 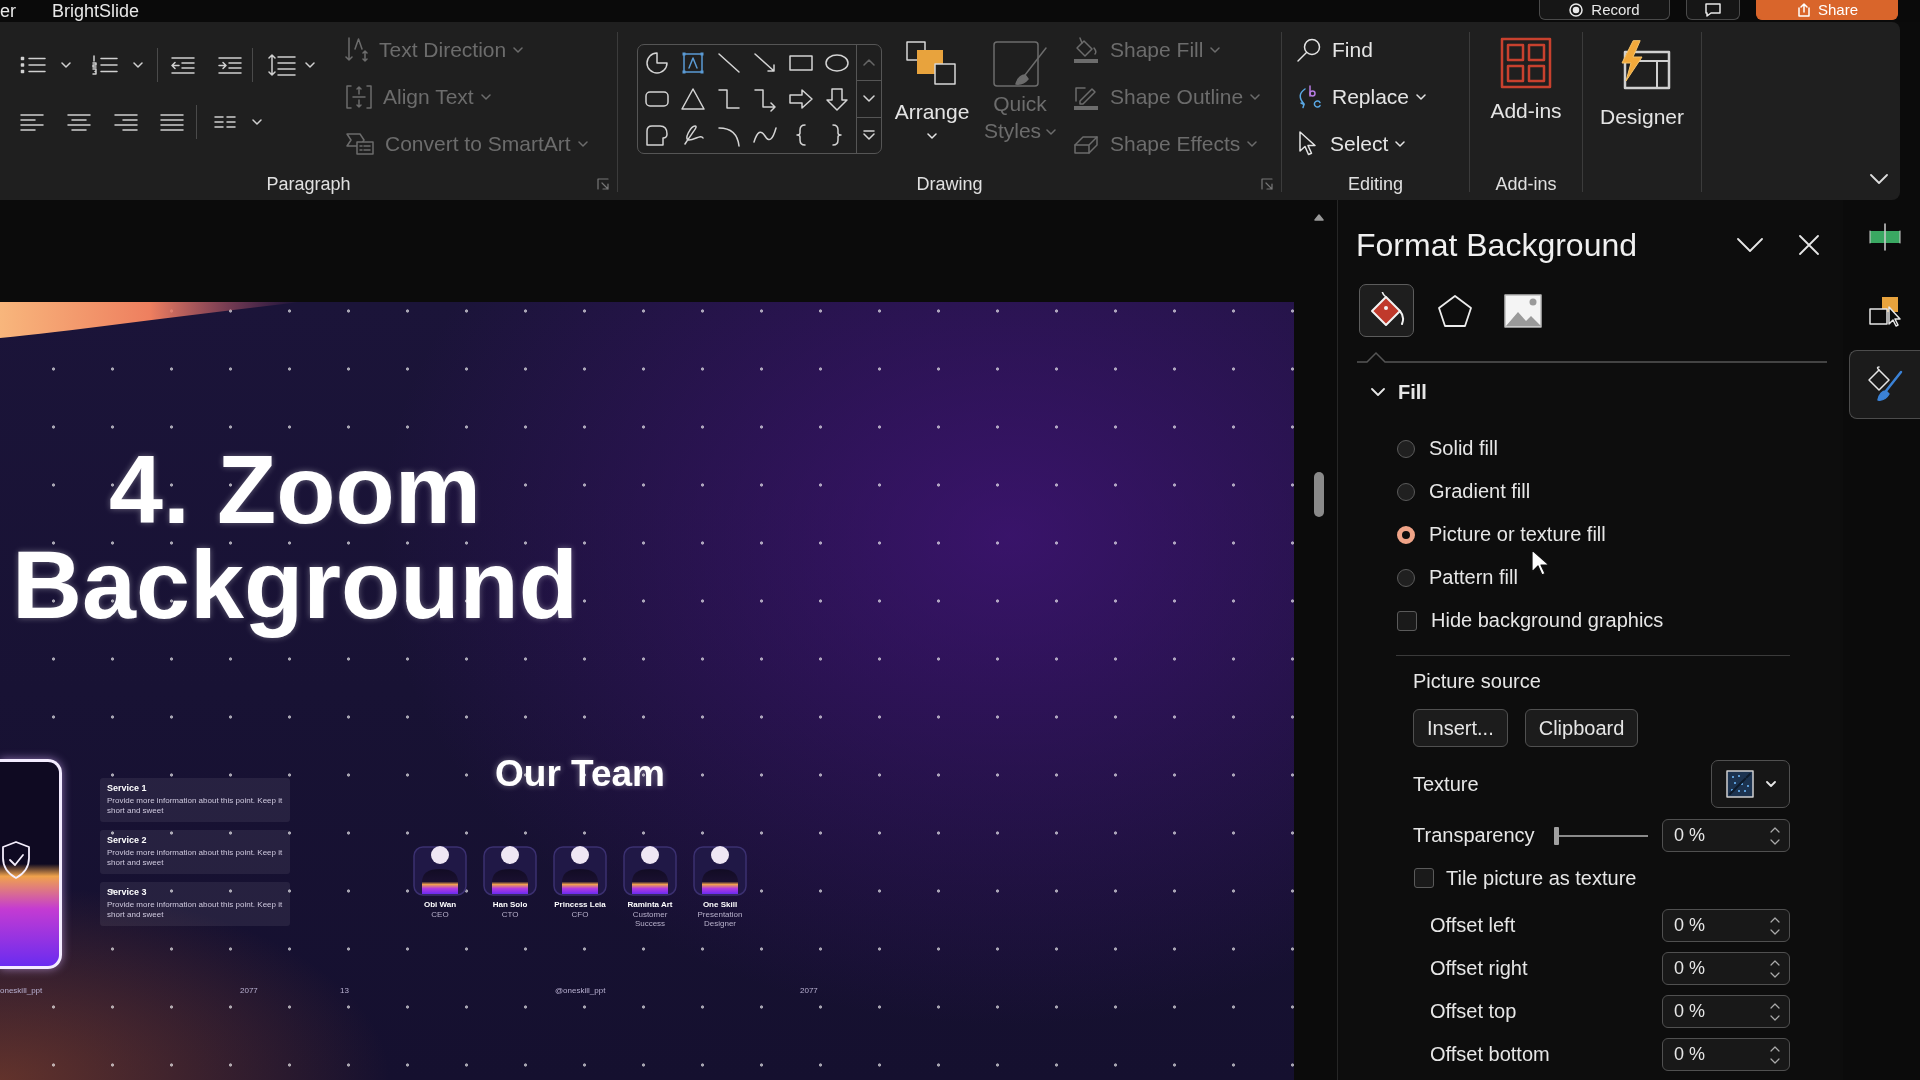 What do you see at coordinates (1463, 448) in the screenshot?
I see `option-label: Solid fill` at bounding box center [1463, 448].